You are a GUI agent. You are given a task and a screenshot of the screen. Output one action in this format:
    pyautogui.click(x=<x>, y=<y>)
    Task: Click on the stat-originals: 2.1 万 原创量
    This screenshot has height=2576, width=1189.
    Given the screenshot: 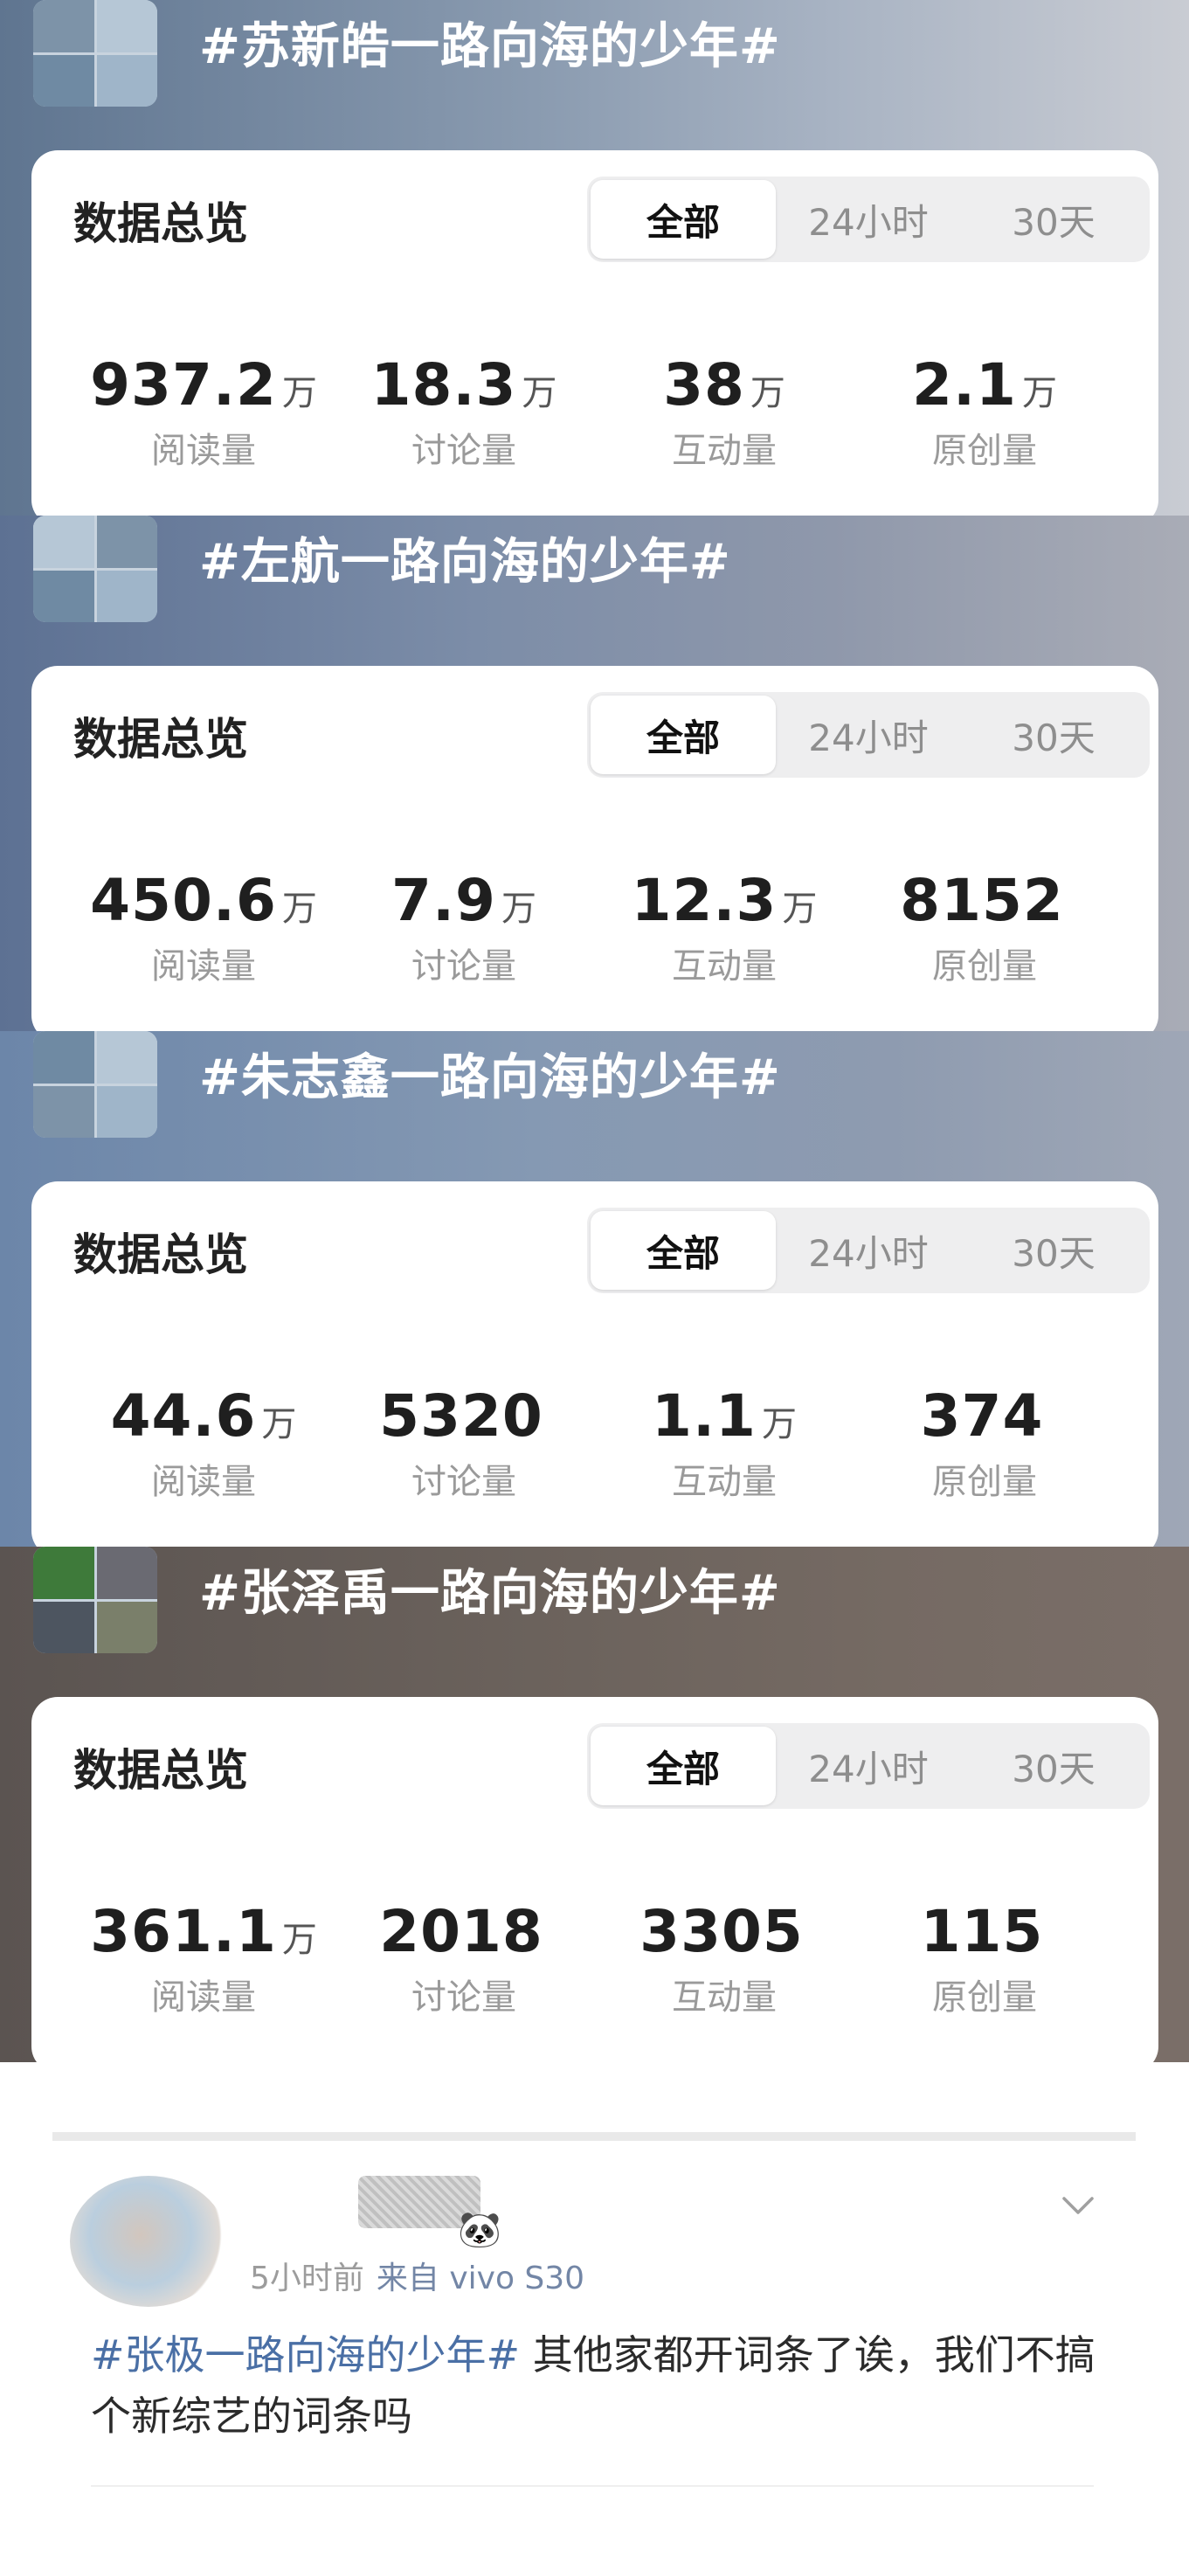 What is the action you would take?
    pyautogui.click(x=984, y=412)
    